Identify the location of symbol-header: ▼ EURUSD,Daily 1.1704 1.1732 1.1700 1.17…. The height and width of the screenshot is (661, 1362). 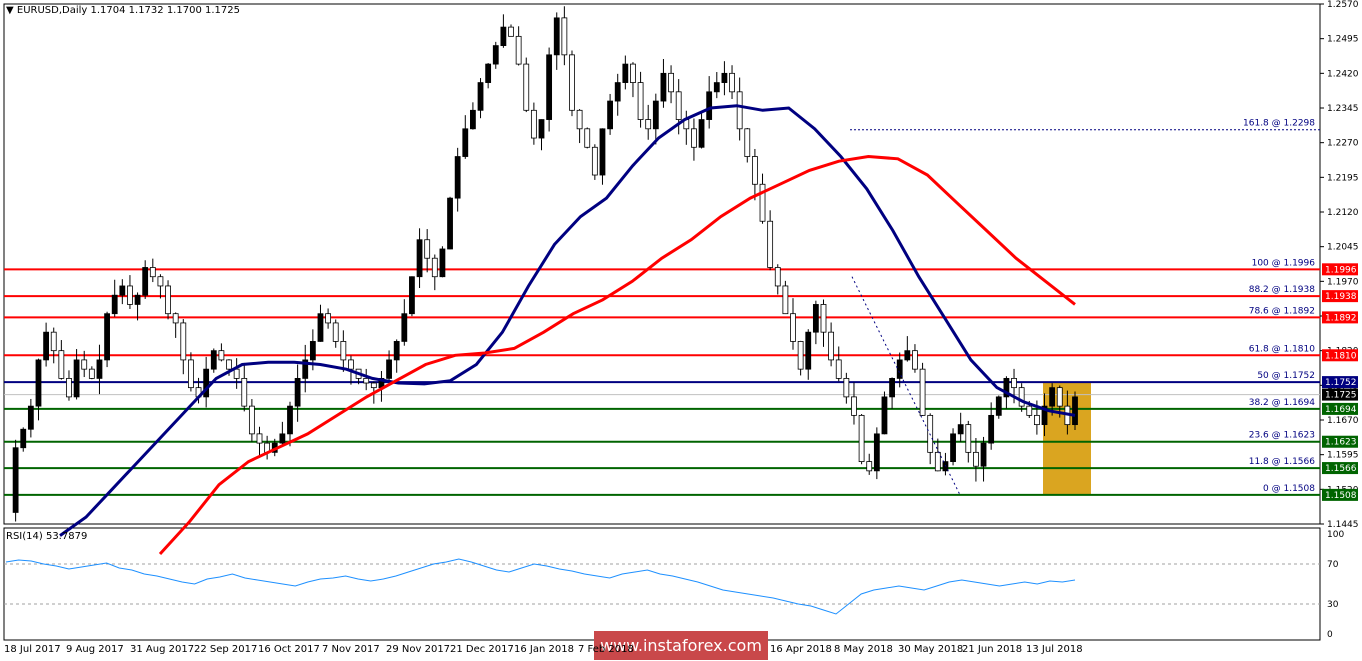
(123, 10).